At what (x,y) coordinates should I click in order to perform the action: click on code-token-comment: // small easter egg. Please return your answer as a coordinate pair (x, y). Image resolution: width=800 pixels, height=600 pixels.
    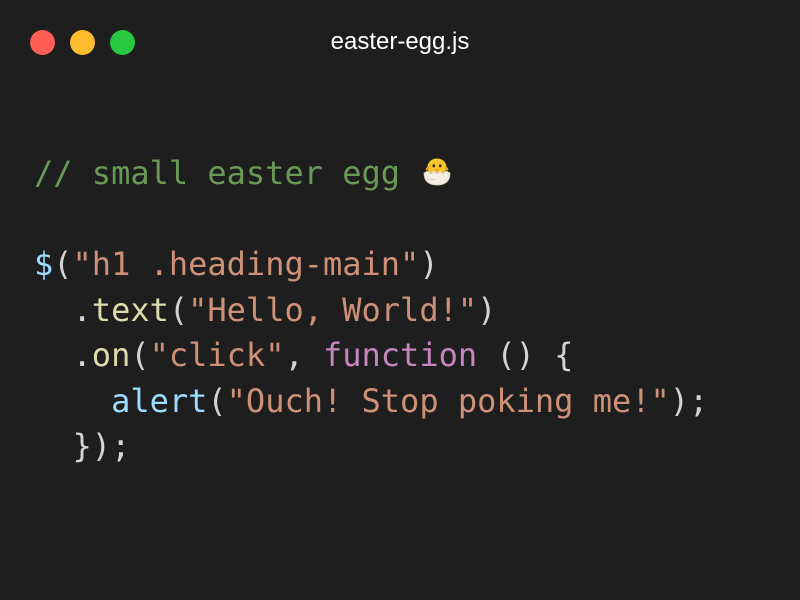
    Looking at the image, I should click on (227, 173).